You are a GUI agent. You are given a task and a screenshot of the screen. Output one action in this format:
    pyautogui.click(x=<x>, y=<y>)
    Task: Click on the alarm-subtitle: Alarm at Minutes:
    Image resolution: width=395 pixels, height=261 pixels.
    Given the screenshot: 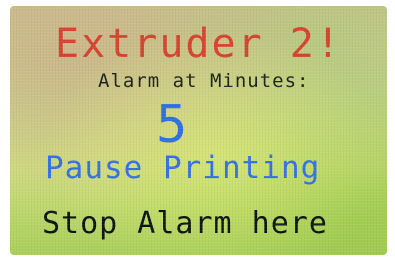 What is the action you would take?
    pyautogui.click(x=204, y=81)
    